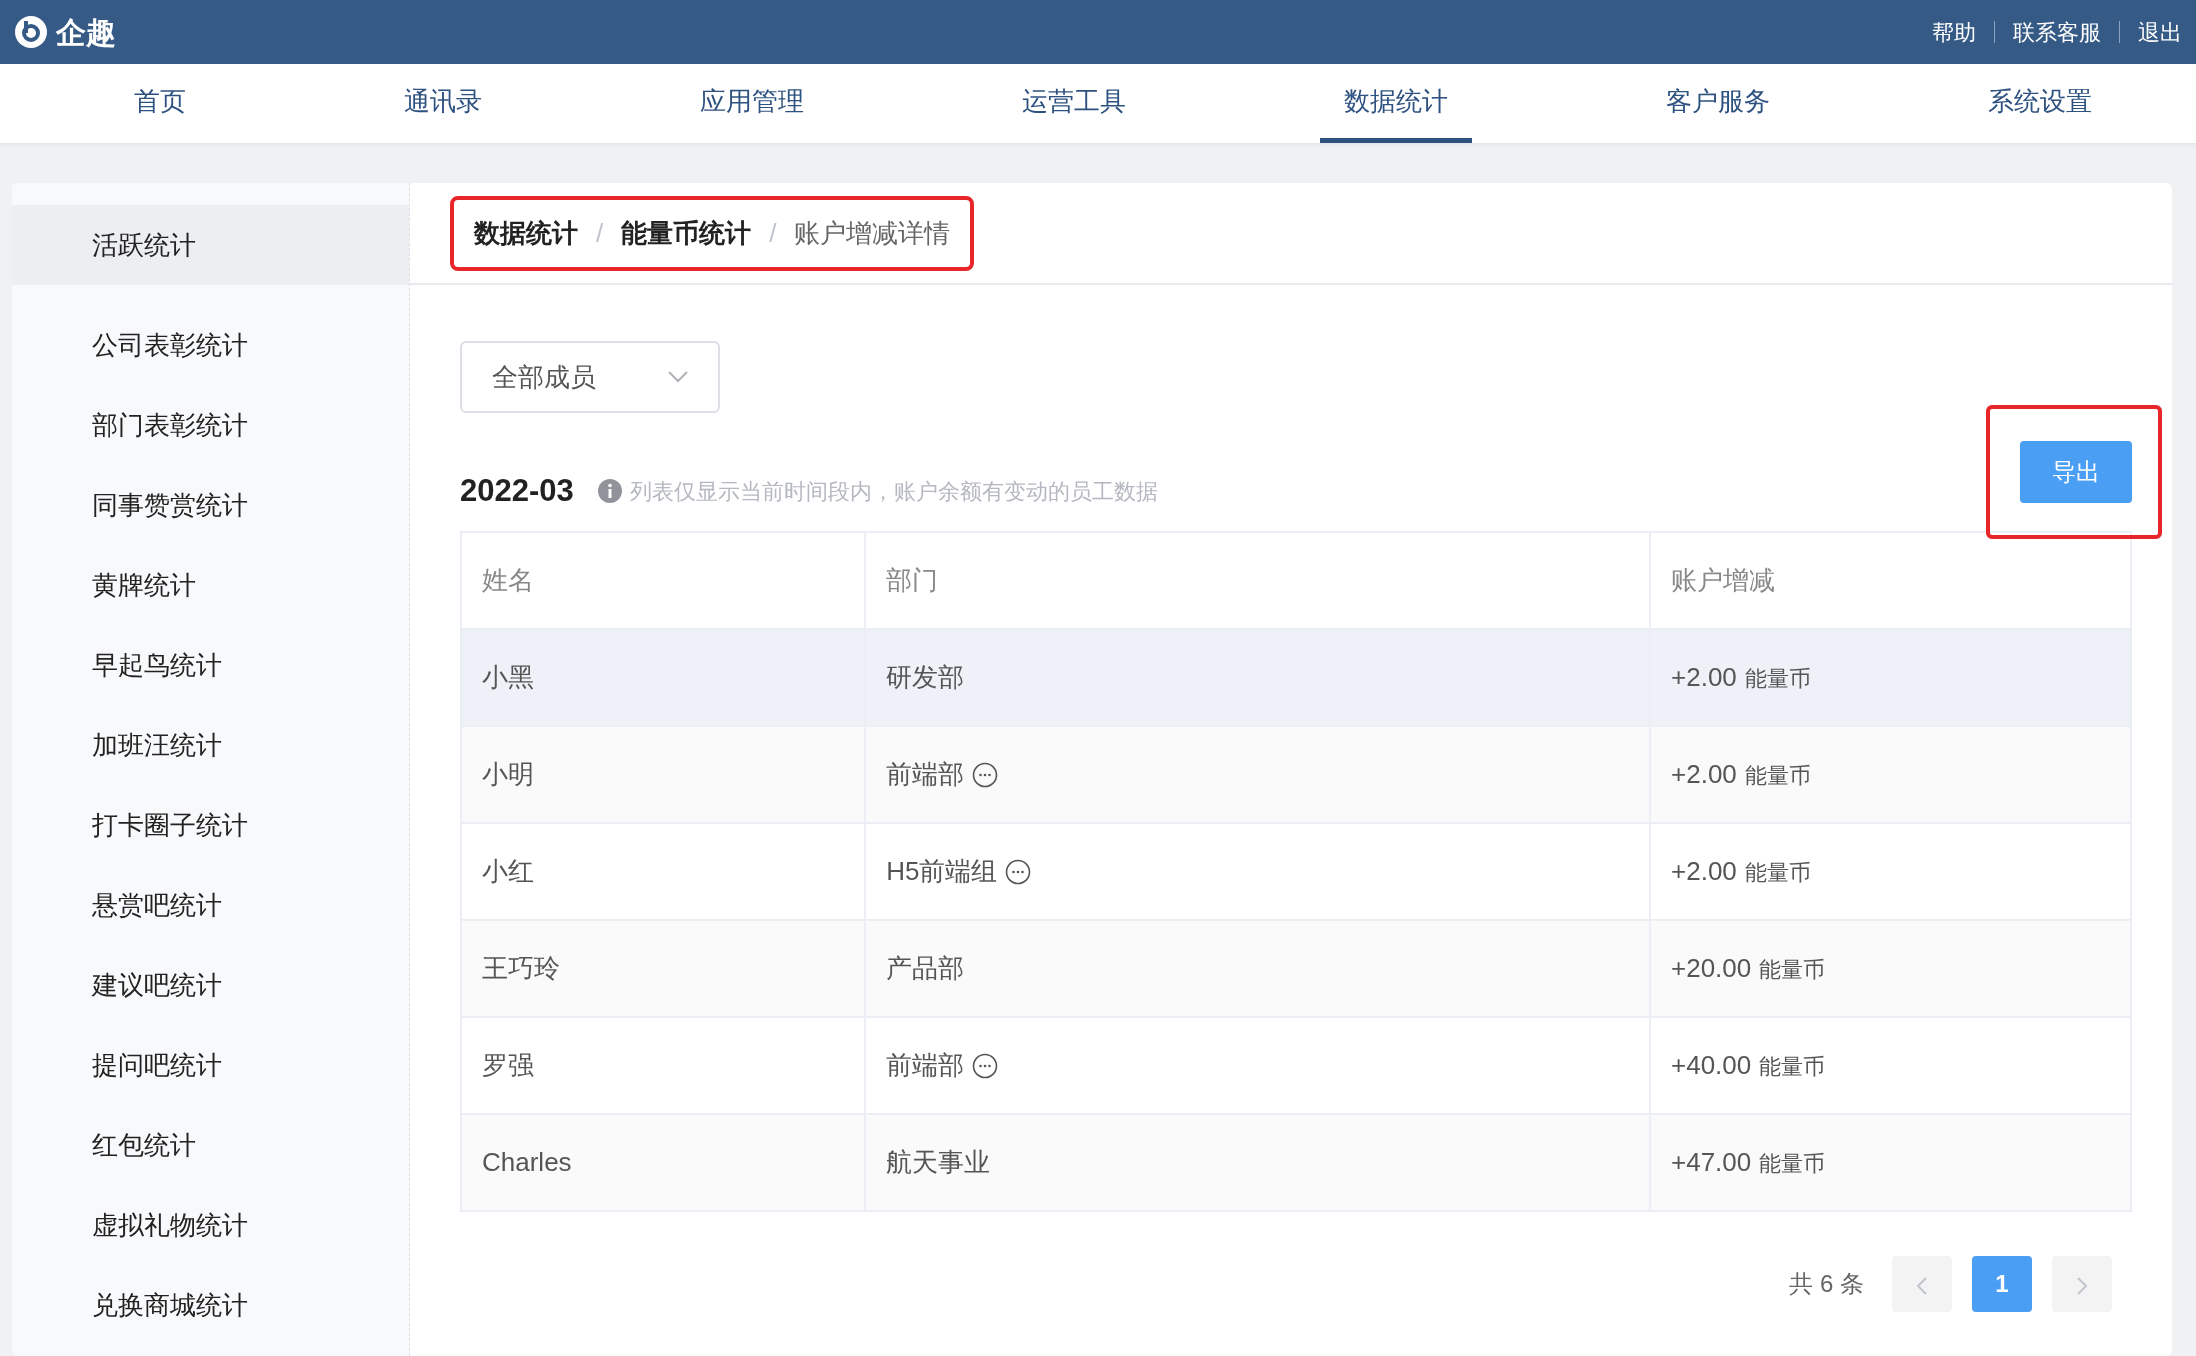 This screenshot has height=1356, width=2196. What do you see at coordinates (210, 905) in the screenshot?
I see `sidebar-item: 悬赏吧统计` at bounding box center [210, 905].